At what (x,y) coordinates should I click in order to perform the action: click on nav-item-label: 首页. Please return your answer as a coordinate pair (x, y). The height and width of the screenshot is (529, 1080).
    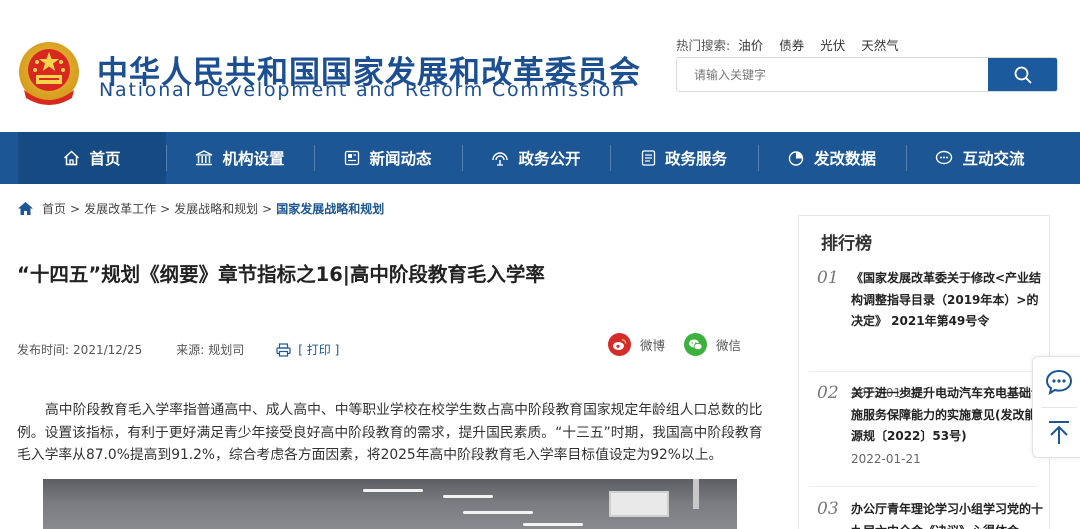
    Looking at the image, I should click on (105, 159).